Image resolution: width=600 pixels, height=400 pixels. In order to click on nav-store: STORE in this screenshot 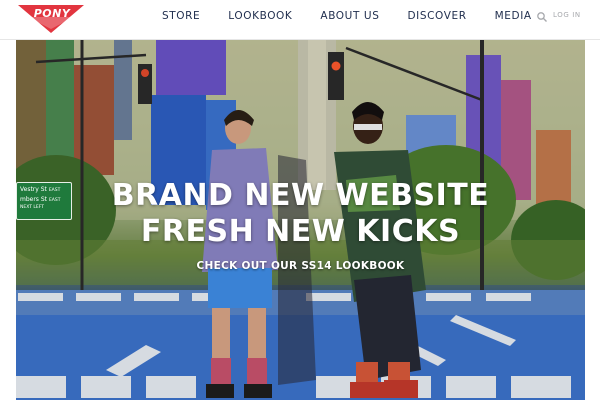, I will do `click(181, 16)`.